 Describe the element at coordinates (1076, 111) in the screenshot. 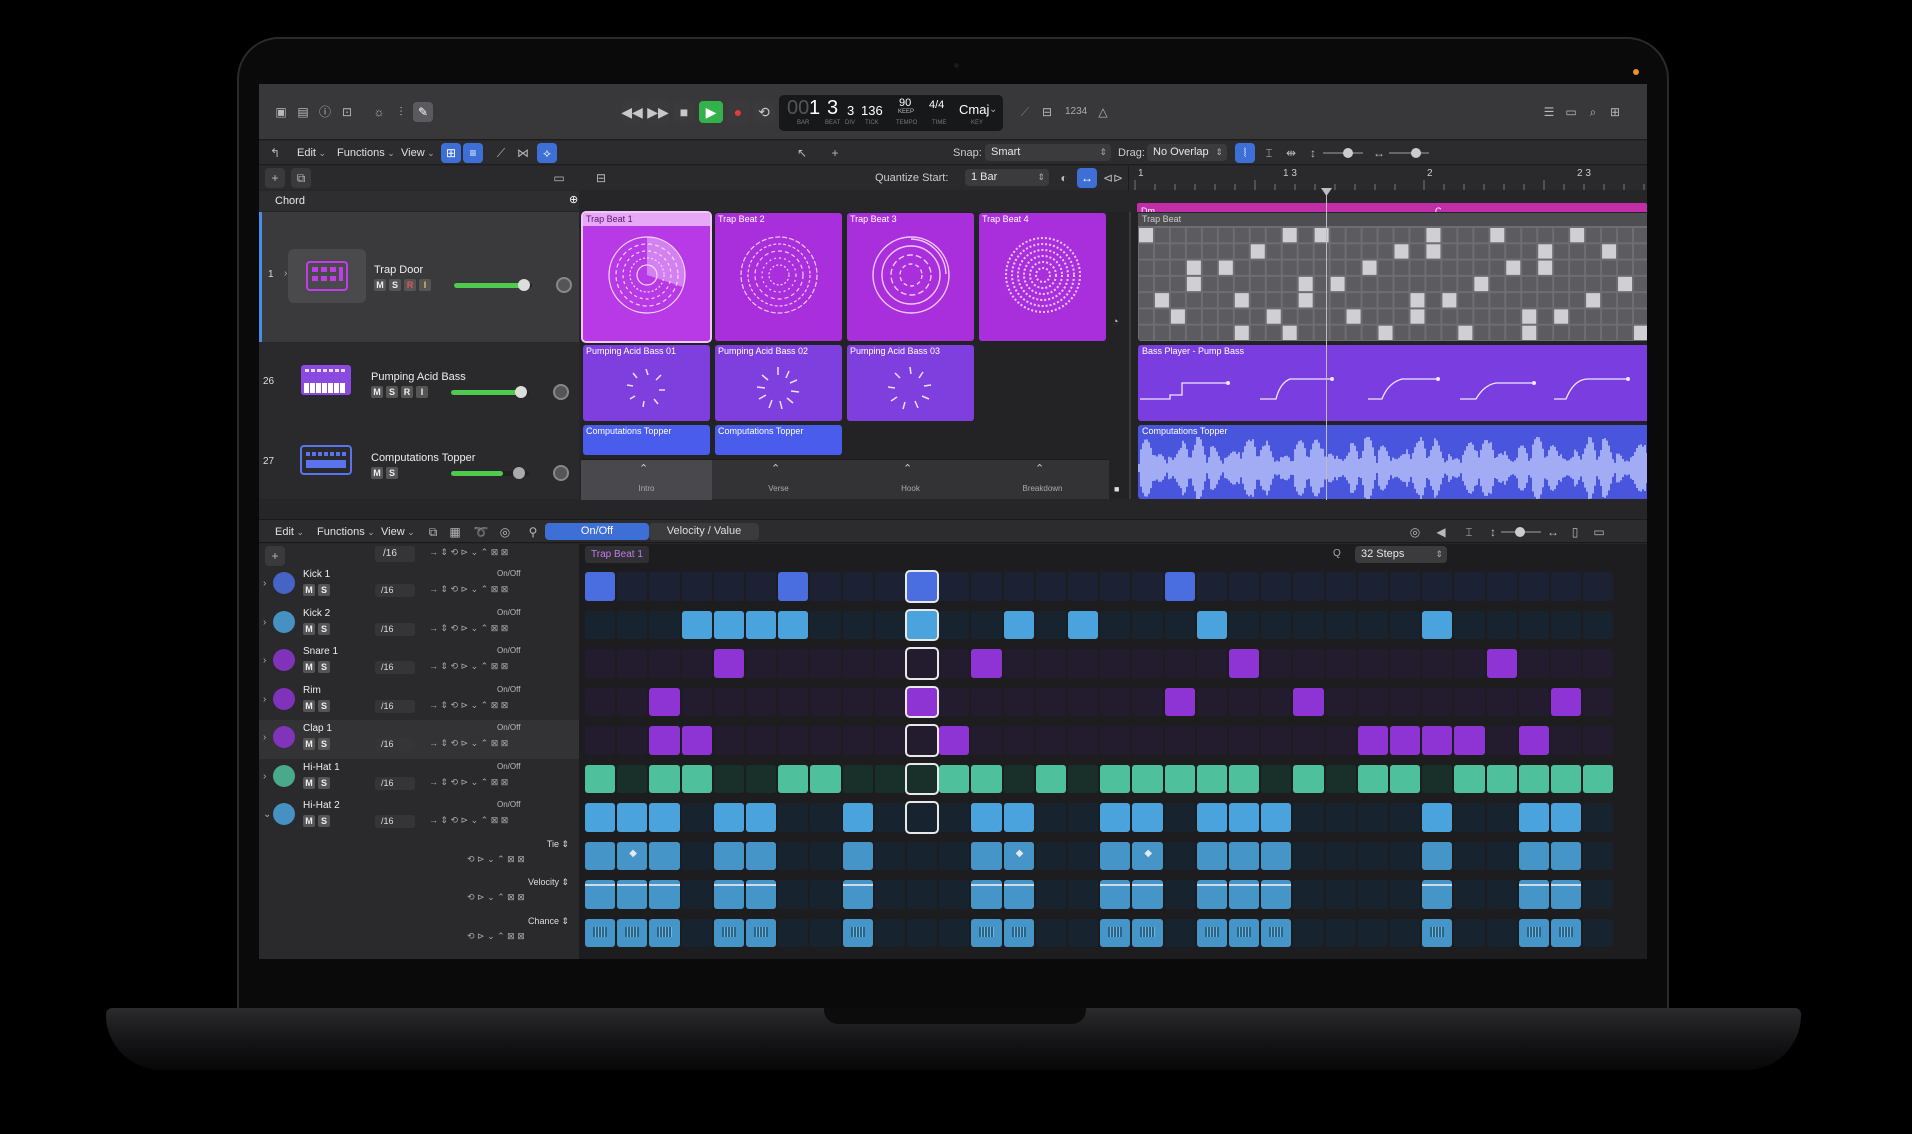

I see `count-in-display: 1234` at that location.